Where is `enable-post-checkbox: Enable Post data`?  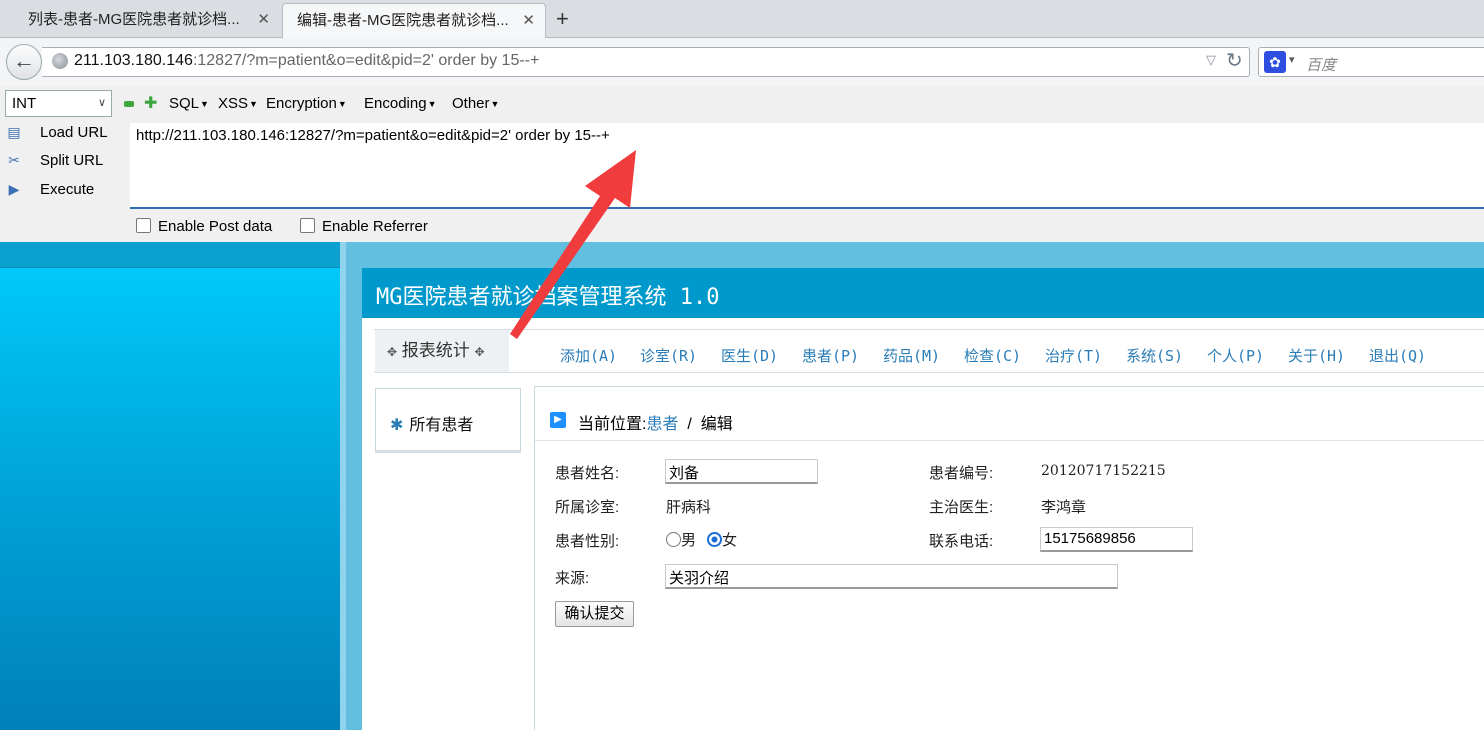
enable-post-checkbox: Enable Post data is located at coordinates (204, 226).